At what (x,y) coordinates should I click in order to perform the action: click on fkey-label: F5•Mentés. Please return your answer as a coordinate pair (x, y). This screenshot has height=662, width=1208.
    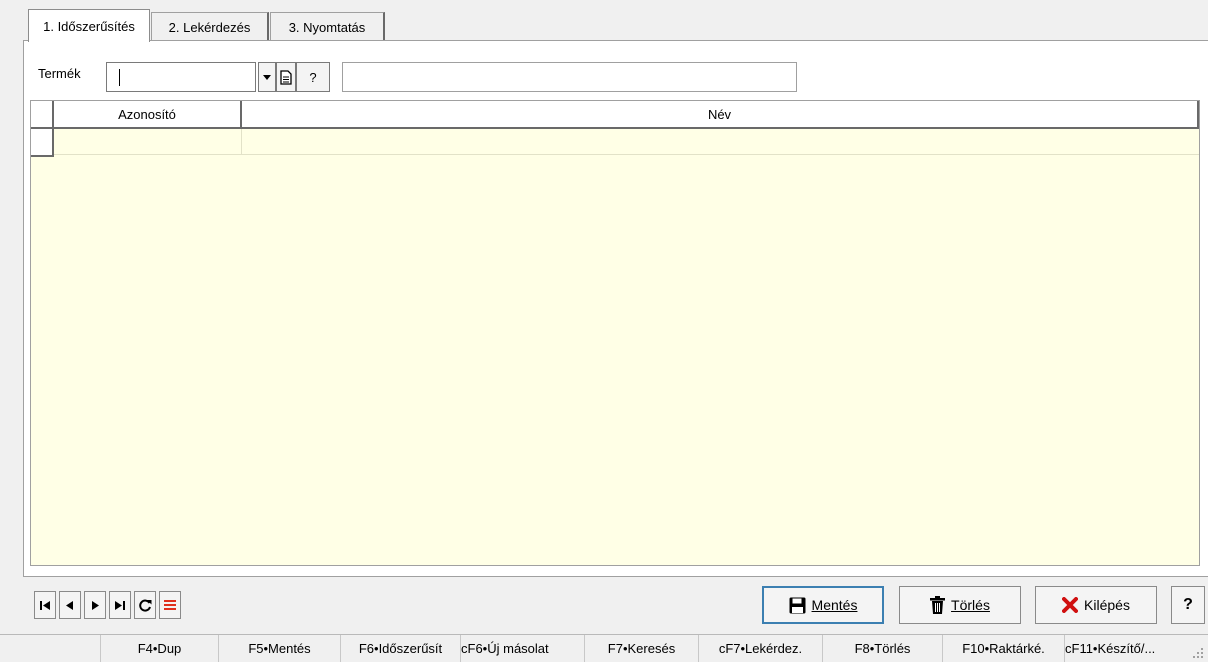
    Looking at the image, I should click on (279, 648).